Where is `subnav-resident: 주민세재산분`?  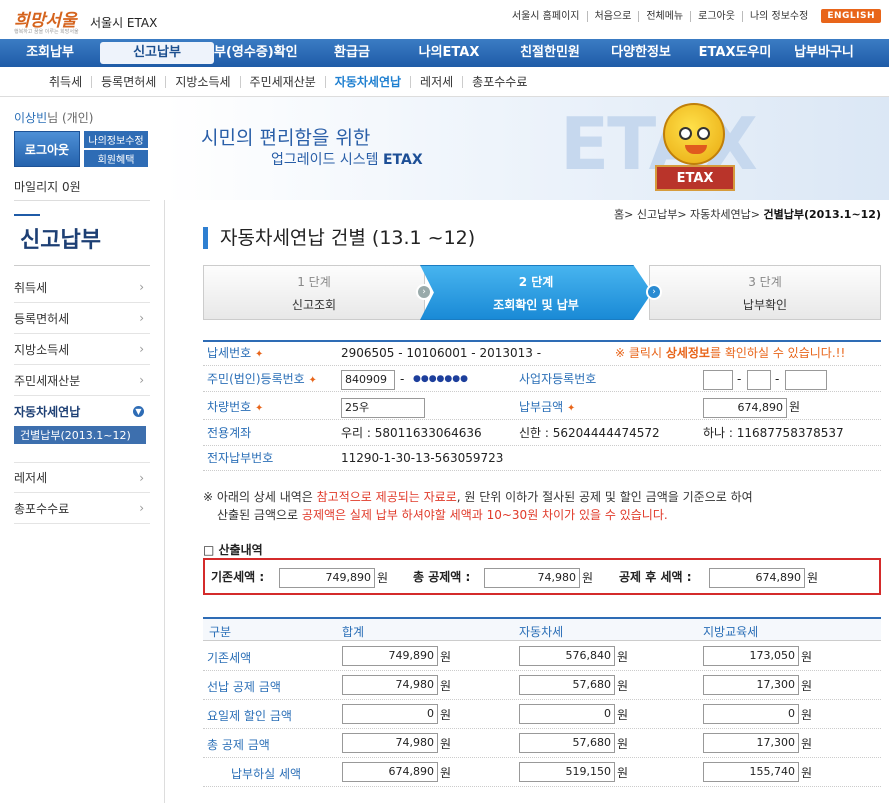
subnav-resident: 주민세재산분 is located at coordinates (282, 81).